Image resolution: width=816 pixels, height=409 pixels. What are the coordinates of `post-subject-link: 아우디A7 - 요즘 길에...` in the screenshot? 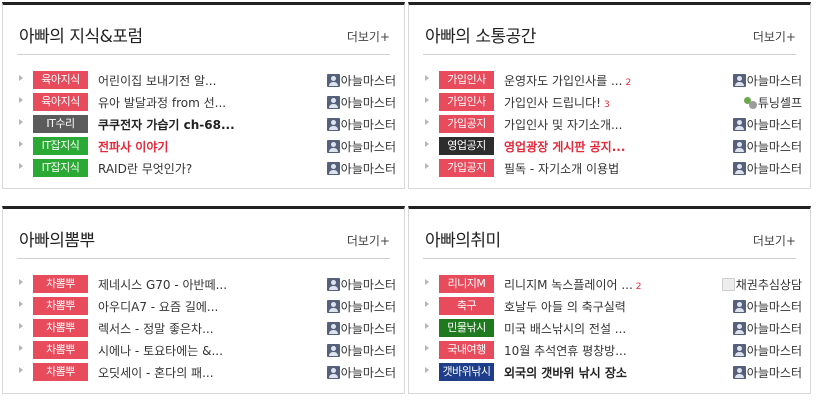 It's located at (203, 306).